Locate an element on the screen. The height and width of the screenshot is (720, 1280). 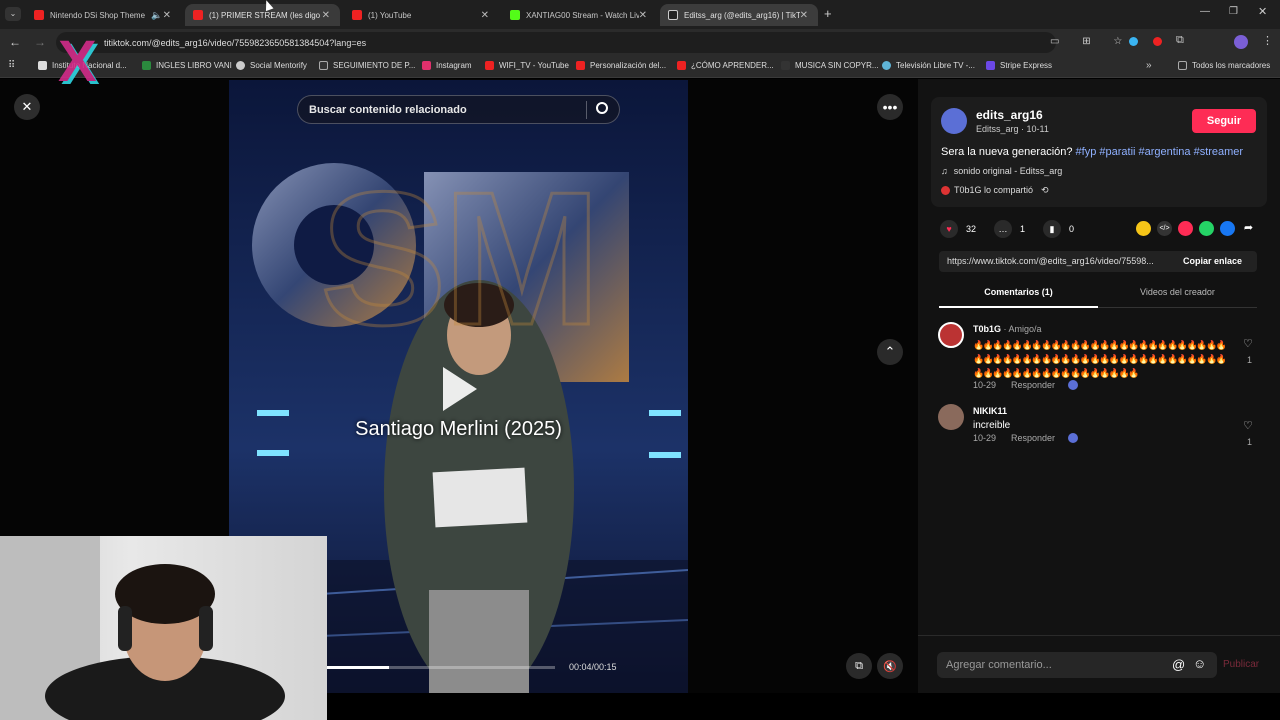
tab-3: XANTIAG00 Stream - Watch Liv ✕ is located at coordinates (579, 15).